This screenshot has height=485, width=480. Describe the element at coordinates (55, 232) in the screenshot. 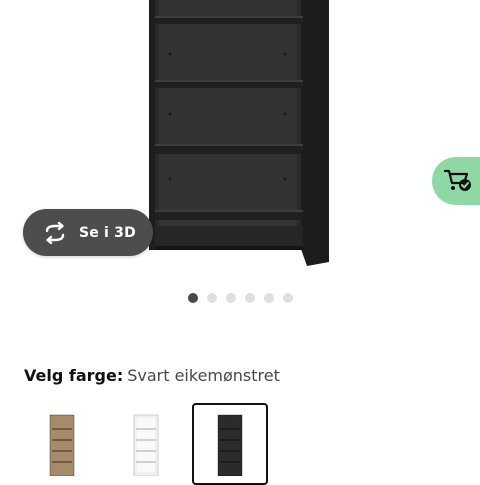

I see `rotate-3d-icon` at that location.